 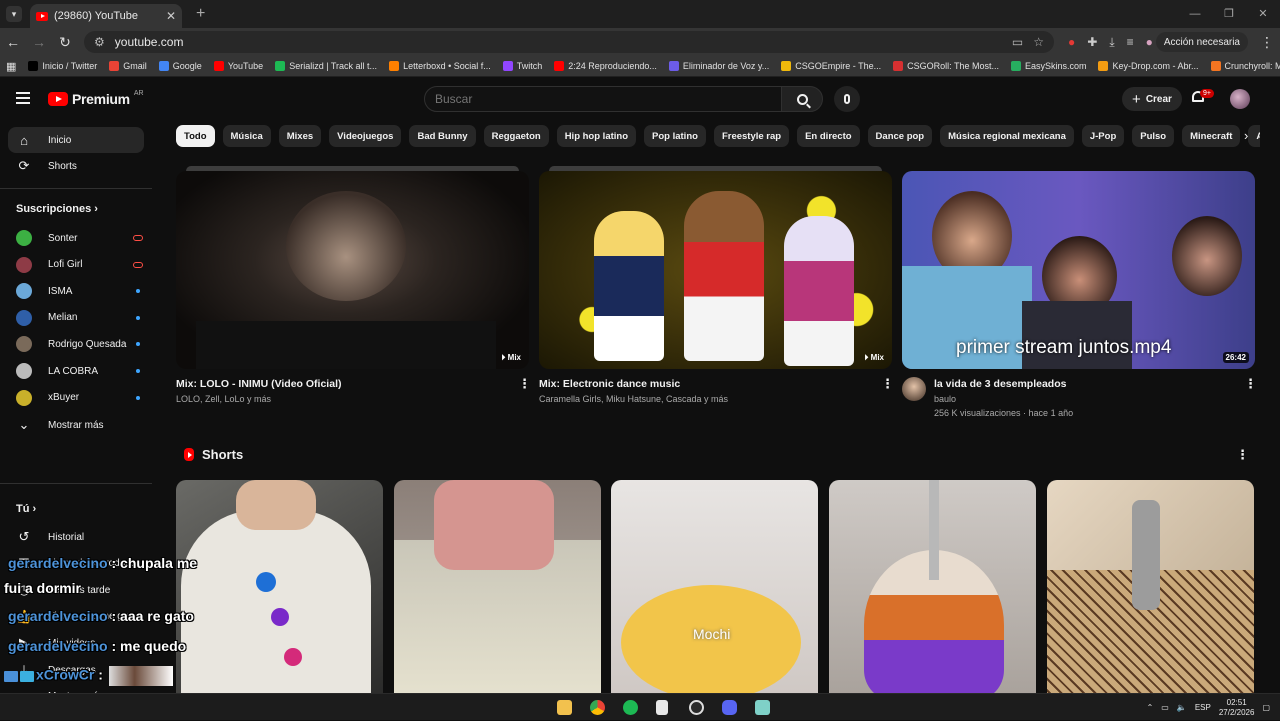 I want to click on sidebar-subscription-item: ISMA, so click(x=76, y=291).